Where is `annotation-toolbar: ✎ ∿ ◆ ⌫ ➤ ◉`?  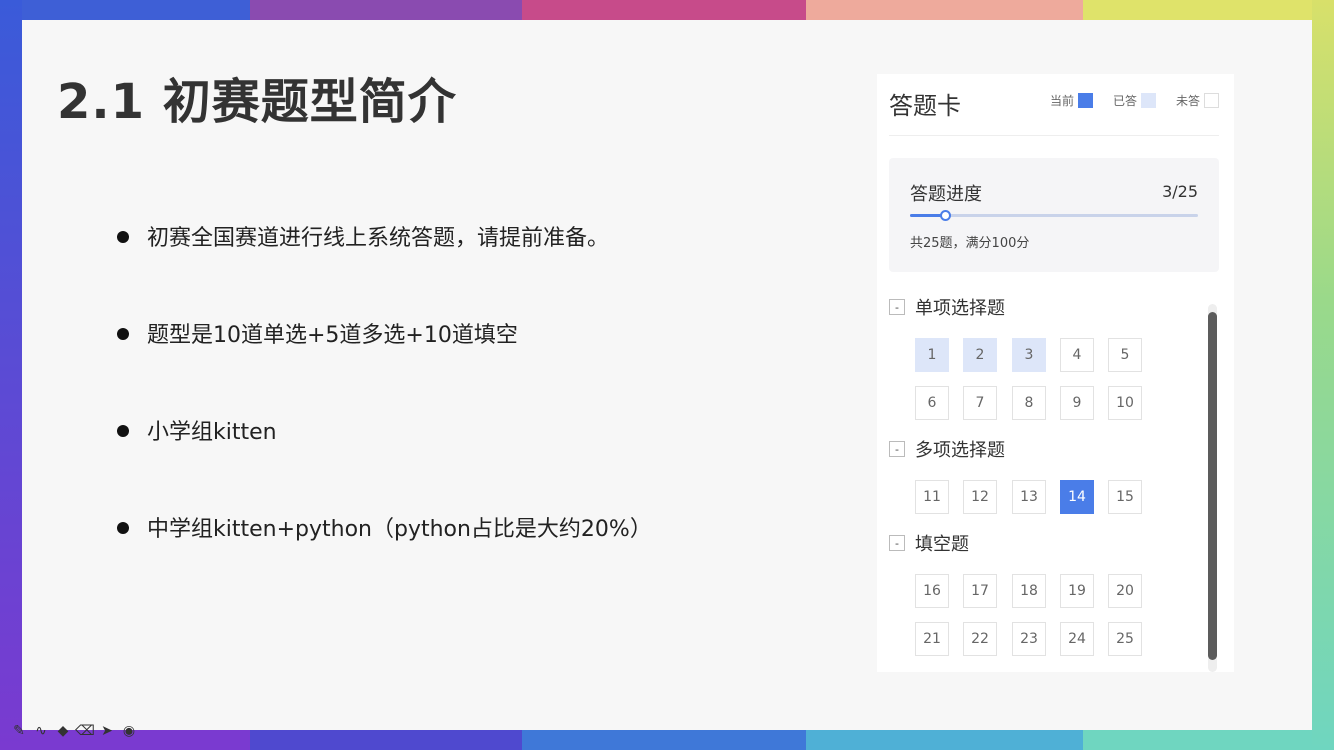 annotation-toolbar: ✎ ∿ ◆ ⌫ ➤ ◉ is located at coordinates (74, 731).